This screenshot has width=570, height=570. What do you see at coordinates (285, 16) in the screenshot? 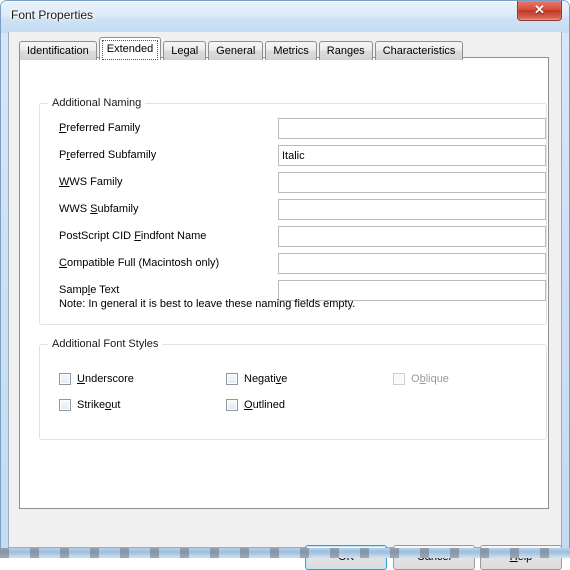
I see `titlebar: Font Properties ✕` at bounding box center [285, 16].